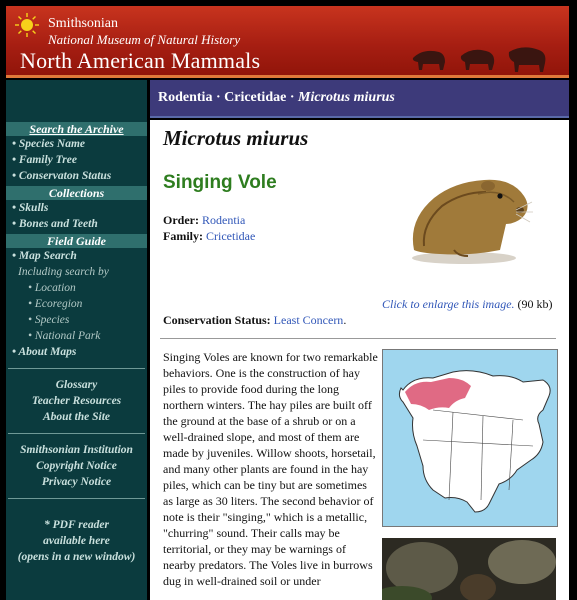 Image resolution: width=577 pixels, height=600 pixels. Describe the element at coordinates (448, 304) in the screenshot. I see `enlarge-image-link: Click to enlarge this image.` at that location.